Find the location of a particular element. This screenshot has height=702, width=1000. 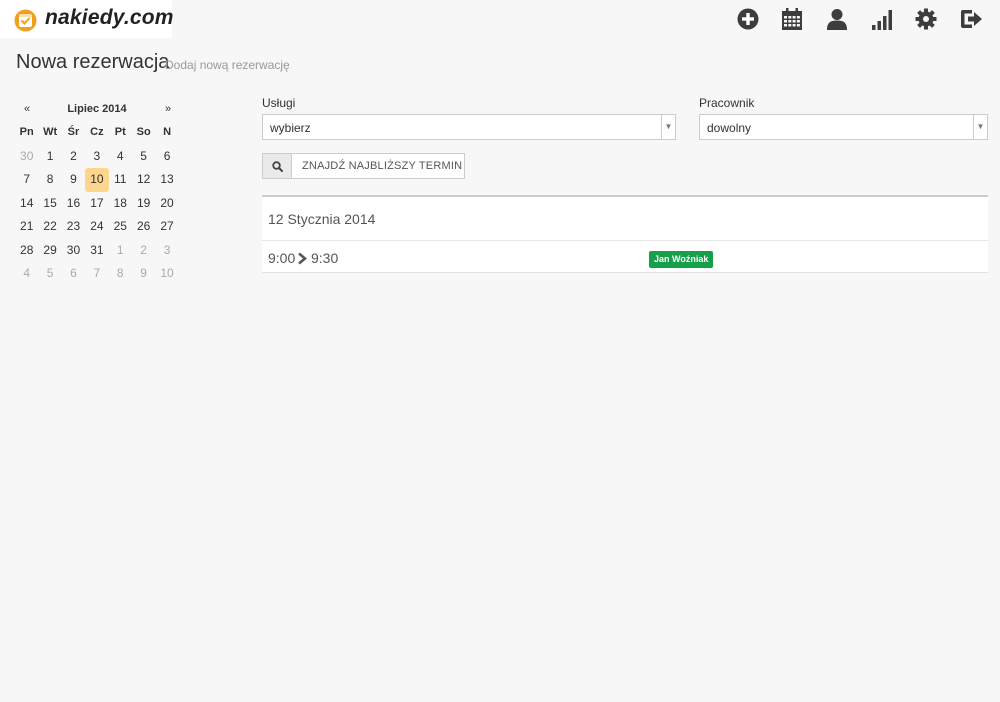

calendar-prev-button: « is located at coordinates (27, 109).